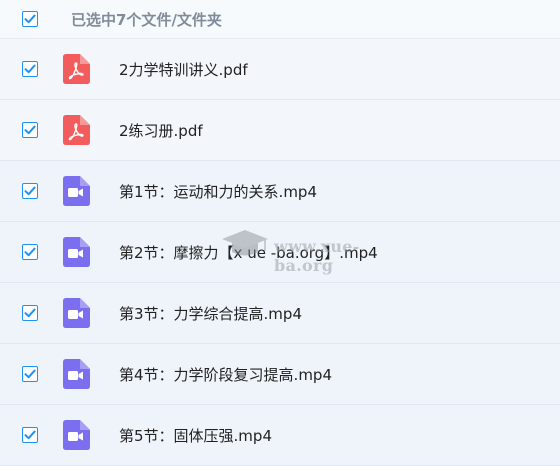  I want to click on file-row: 第4节：力学阶段复习提高.mp4, so click(280, 374).